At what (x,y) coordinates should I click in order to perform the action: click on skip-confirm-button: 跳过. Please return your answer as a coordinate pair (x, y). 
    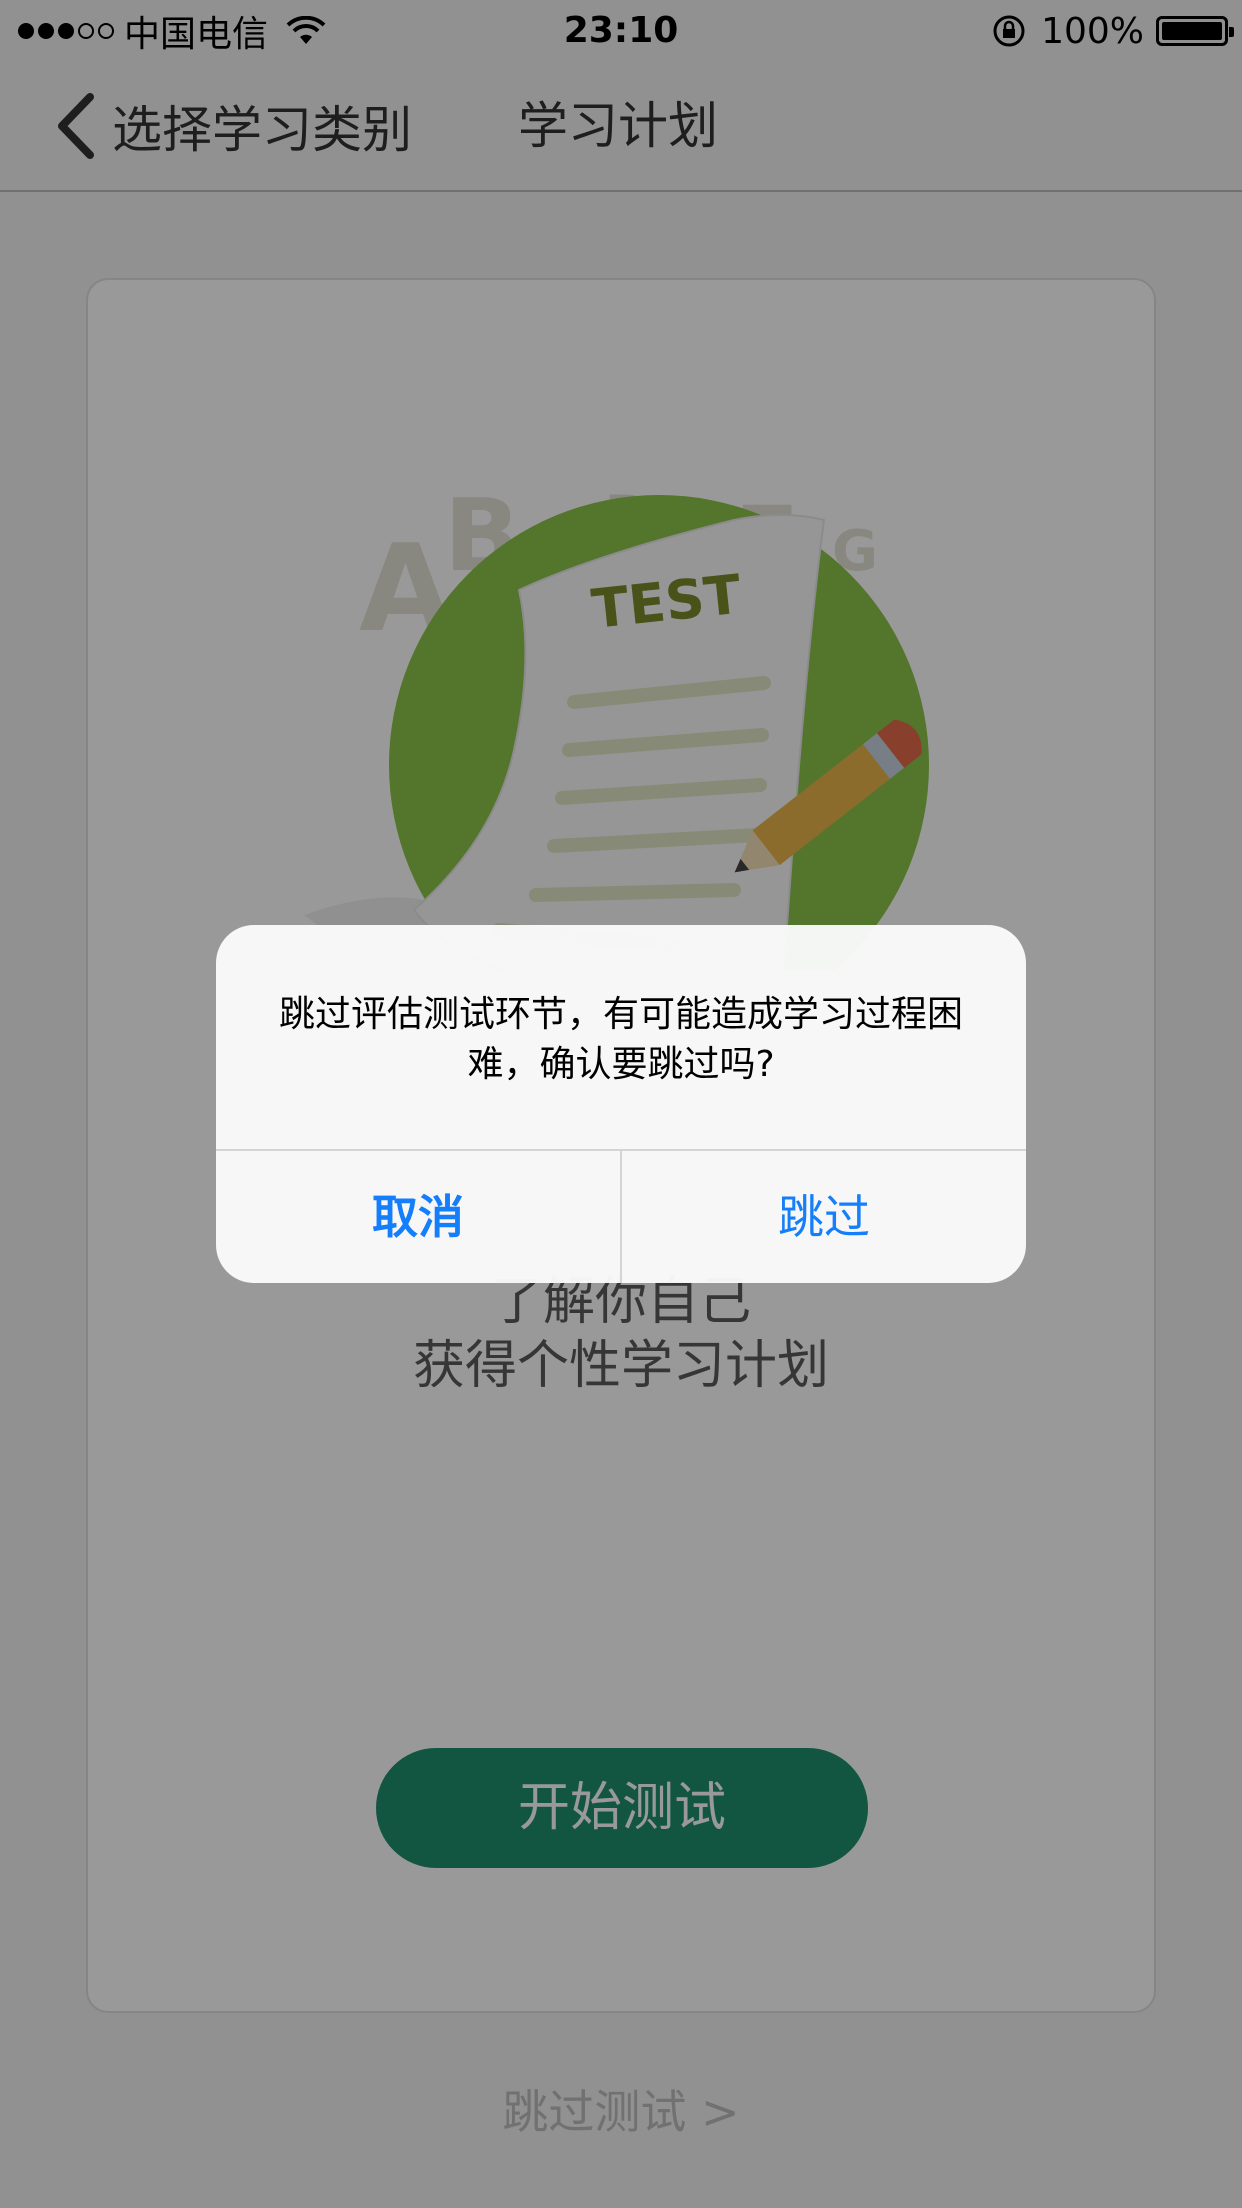
    Looking at the image, I should click on (824, 1217).